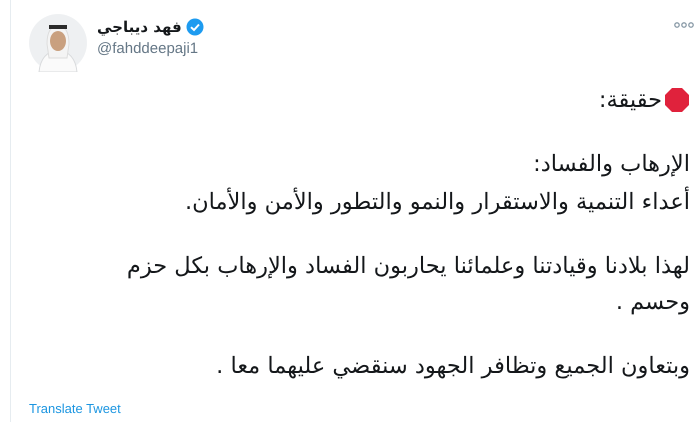  What do you see at coordinates (139, 27) in the screenshot?
I see `author-name: فهد ديباجي` at bounding box center [139, 27].